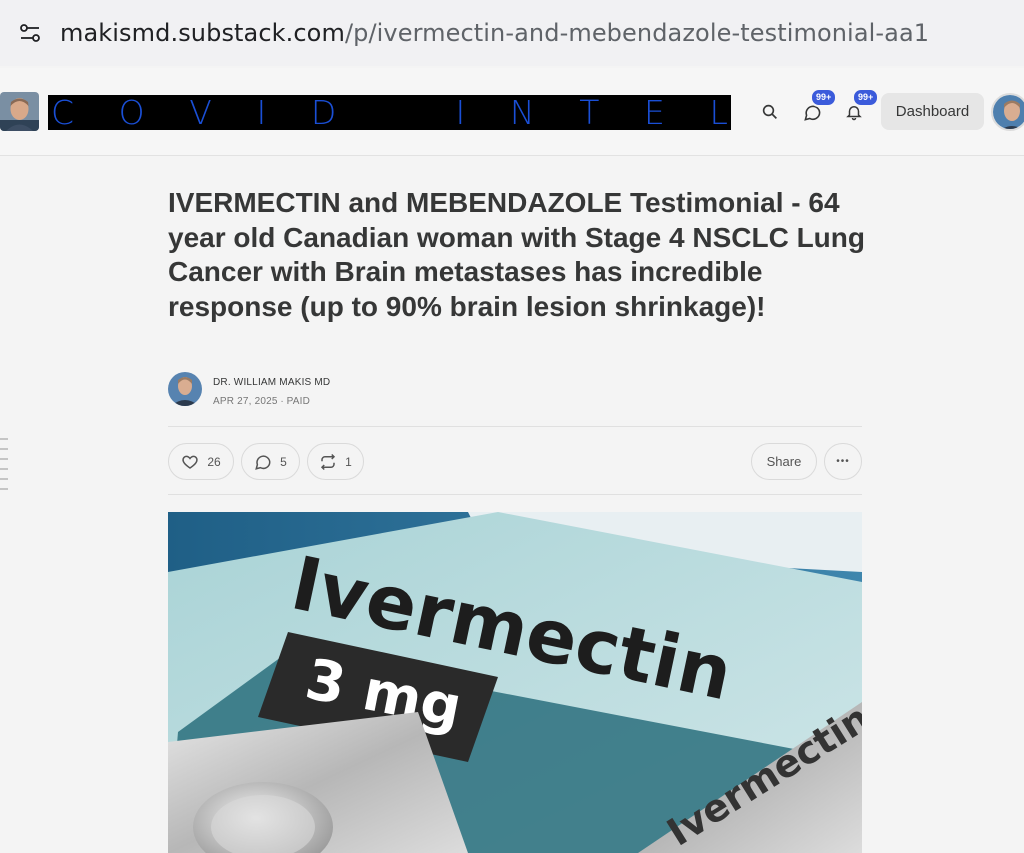 The height and width of the screenshot is (853, 1024). Describe the element at coordinates (515, 494) in the screenshot. I see `divider-bottom` at that location.